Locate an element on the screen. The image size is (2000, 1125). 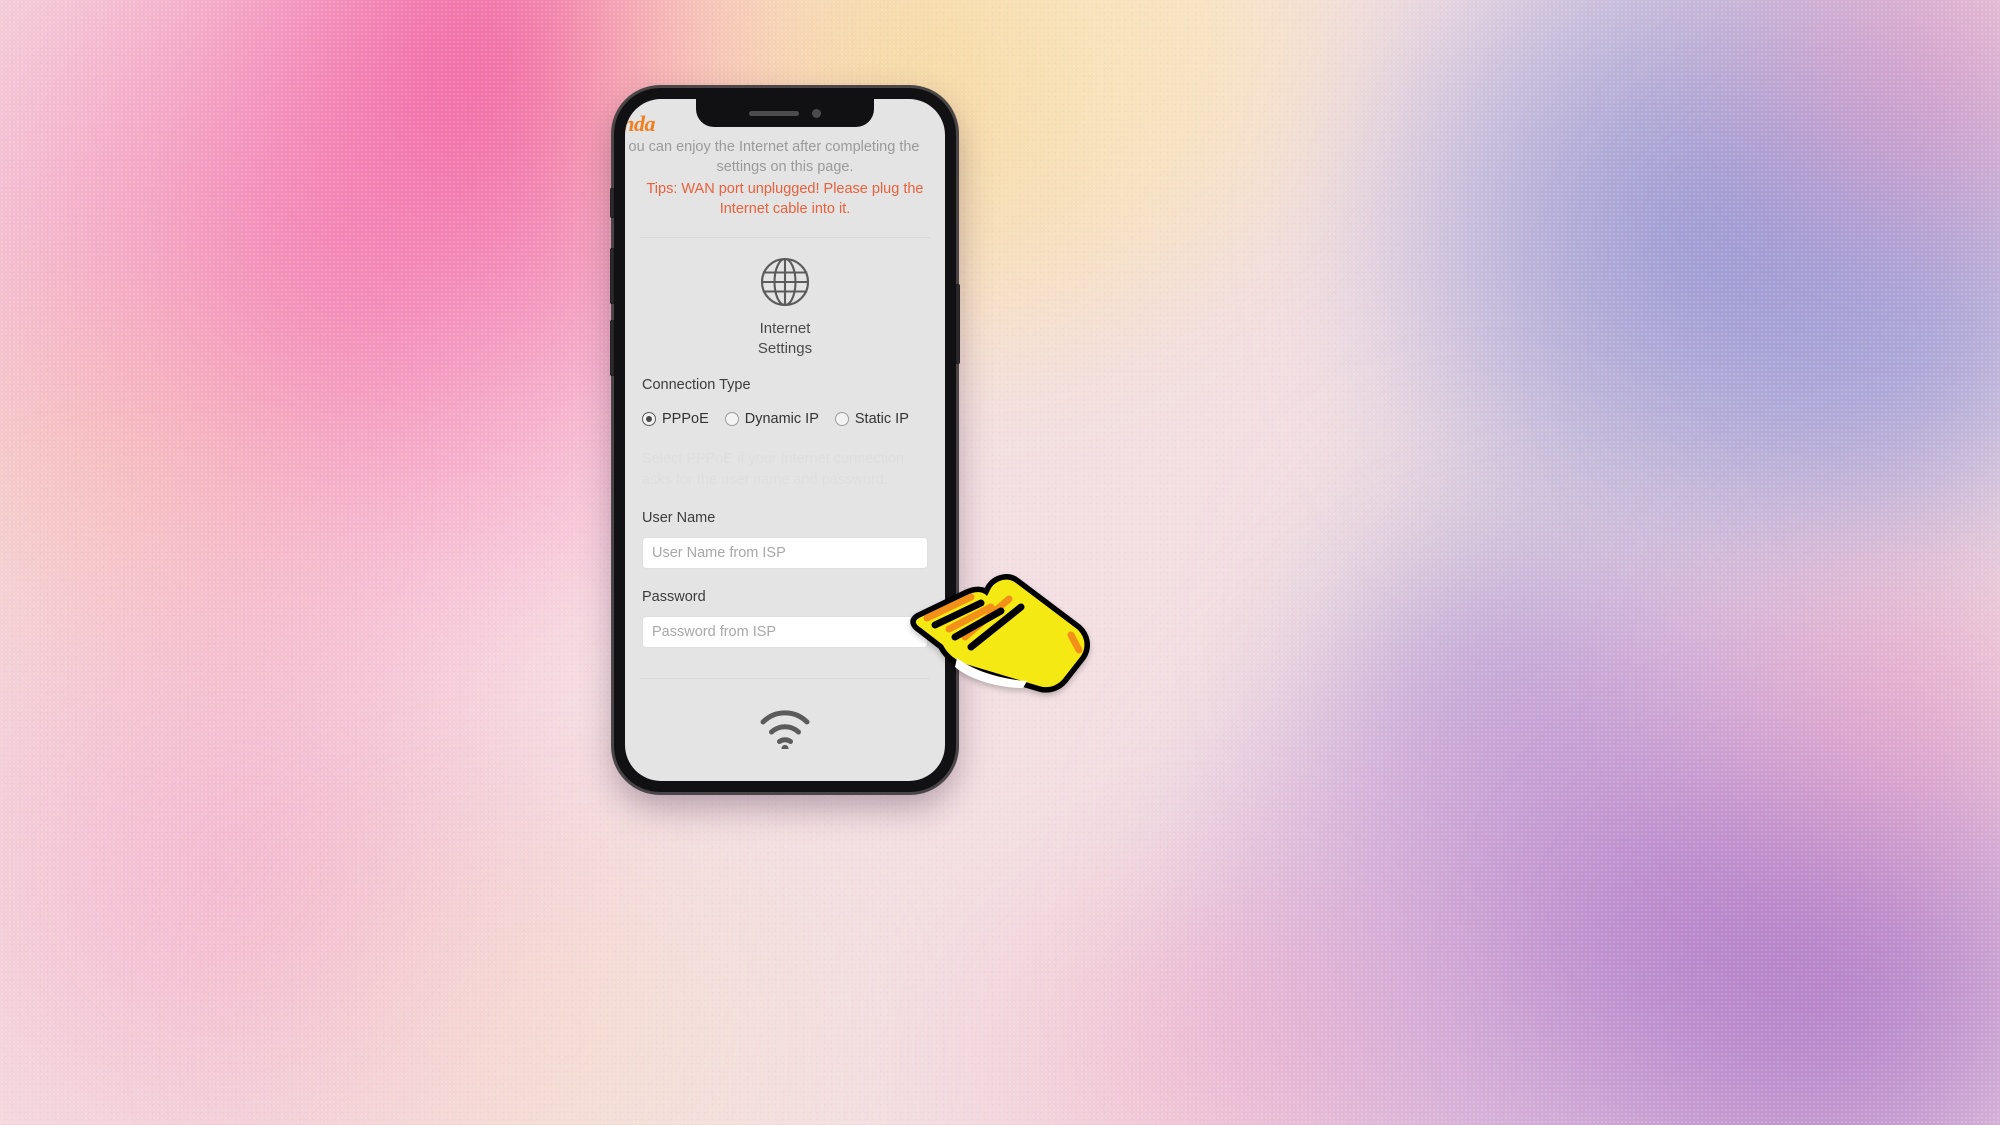
connection-type-label: Connection Type is located at coordinates (696, 385).